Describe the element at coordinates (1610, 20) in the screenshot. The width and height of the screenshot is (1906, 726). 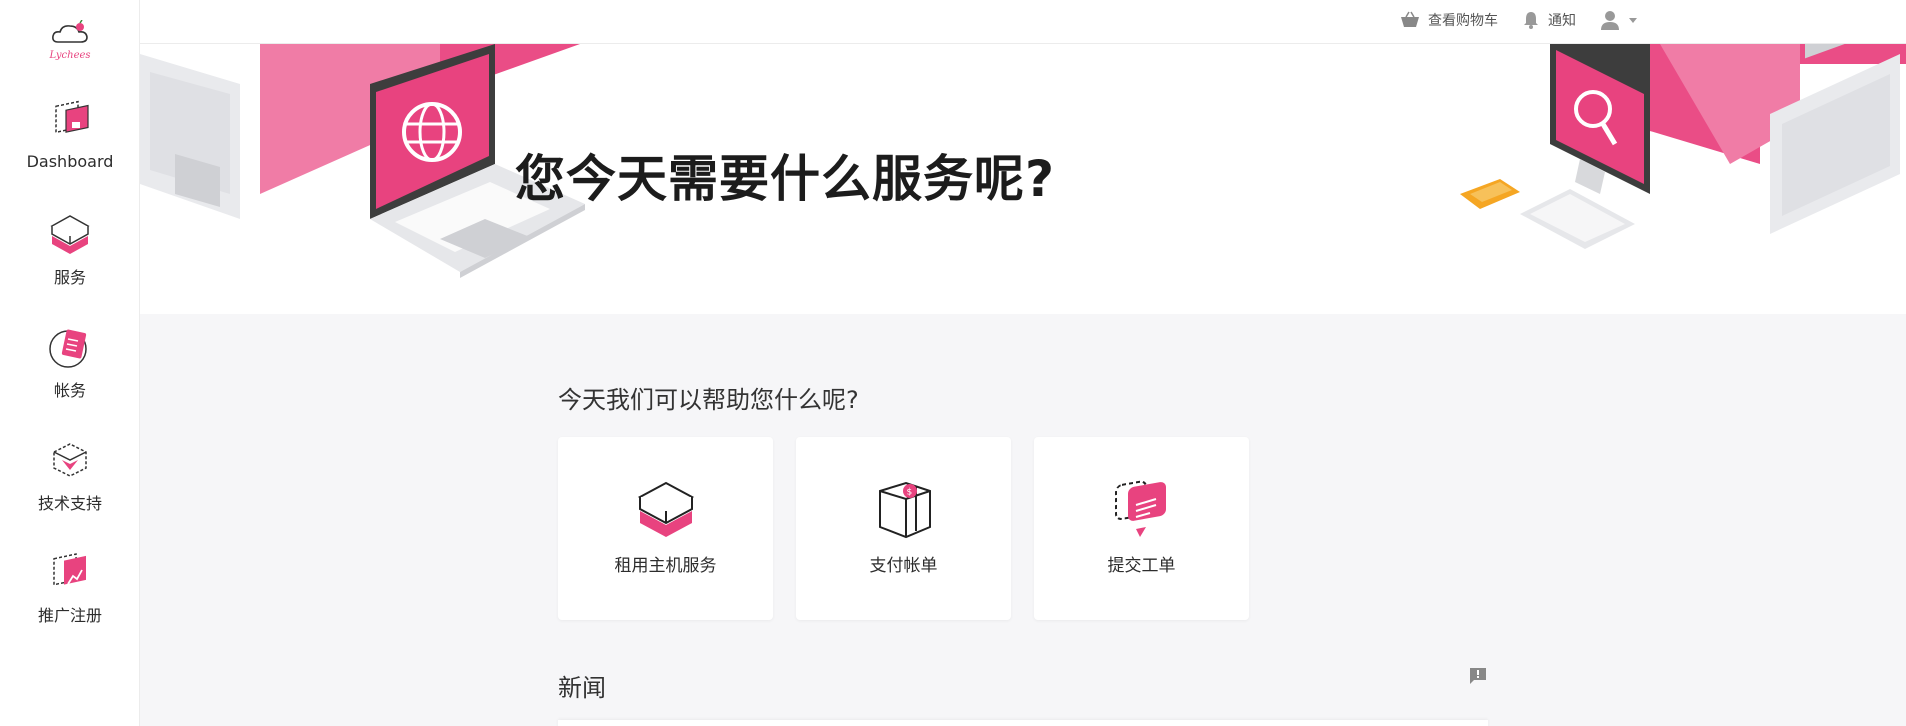
I see `user-icon` at that location.